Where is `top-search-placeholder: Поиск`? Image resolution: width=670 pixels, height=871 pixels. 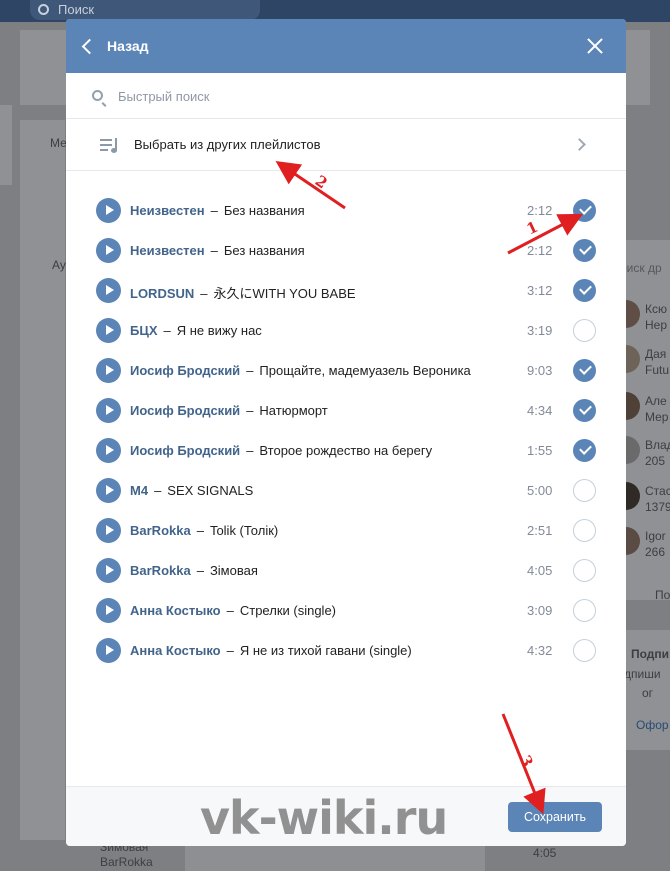 top-search-placeholder: Поиск is located at coordinates (76, 9).